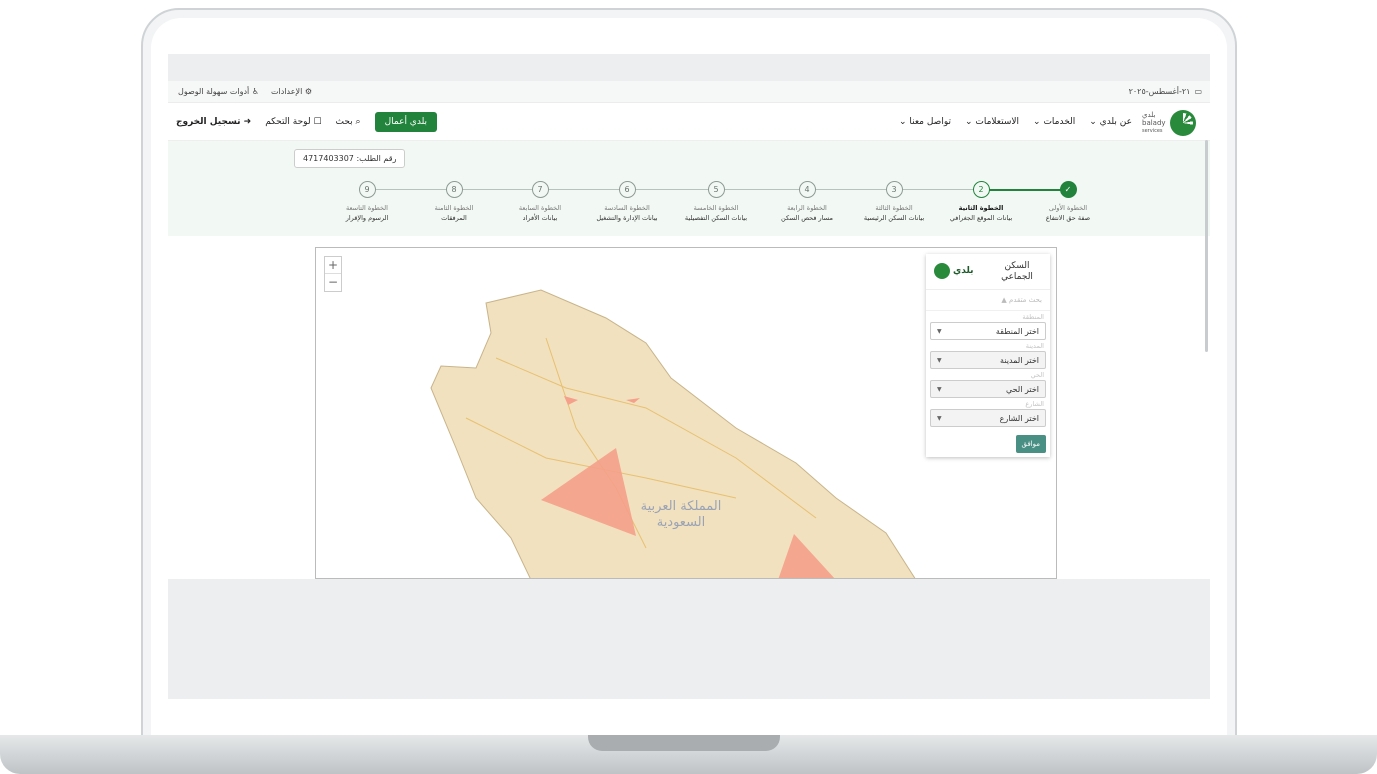 This screenshot has height=774, width=1377. I want to click on settings-link: ⚙ الإعدادات, so click(291, 91).